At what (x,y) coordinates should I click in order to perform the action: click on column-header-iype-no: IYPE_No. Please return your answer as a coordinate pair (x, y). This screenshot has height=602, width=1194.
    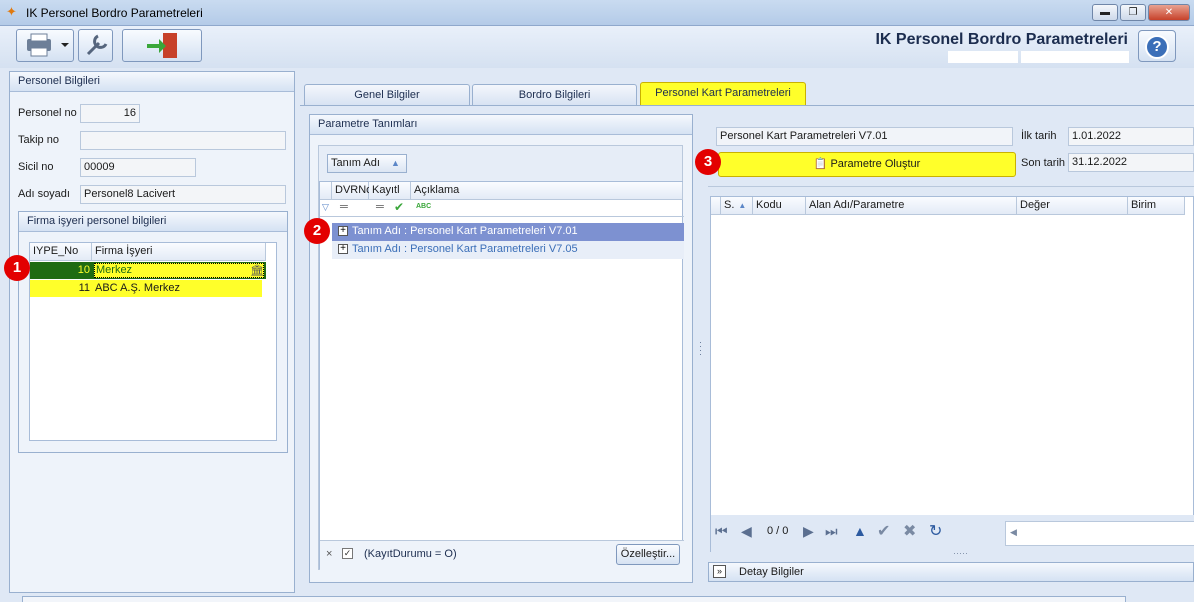
    Looking at the image, I should click on (61, 252).